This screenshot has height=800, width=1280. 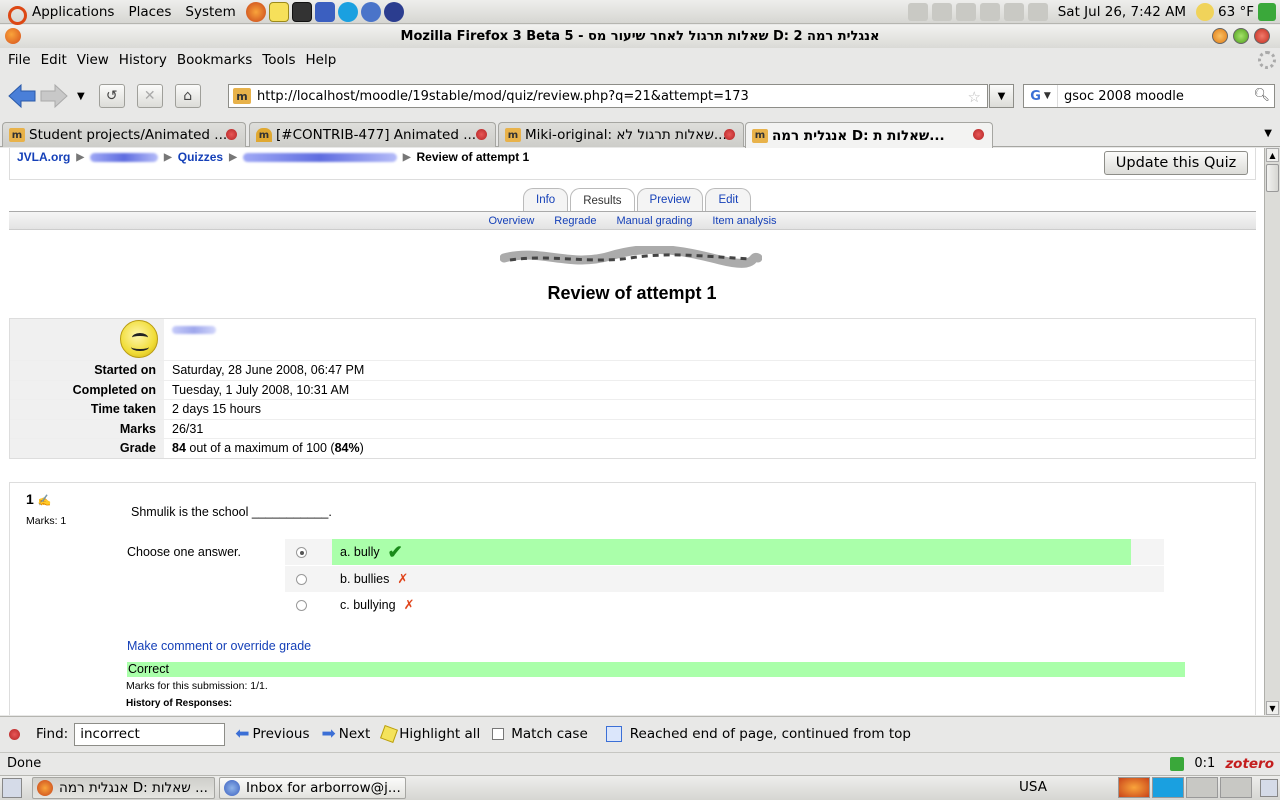 What do you see at coordinates (1268, 133) in the screenshot?
I see `tab-list-dropdown-icon: ▼` at bounding box center [1268, 133].